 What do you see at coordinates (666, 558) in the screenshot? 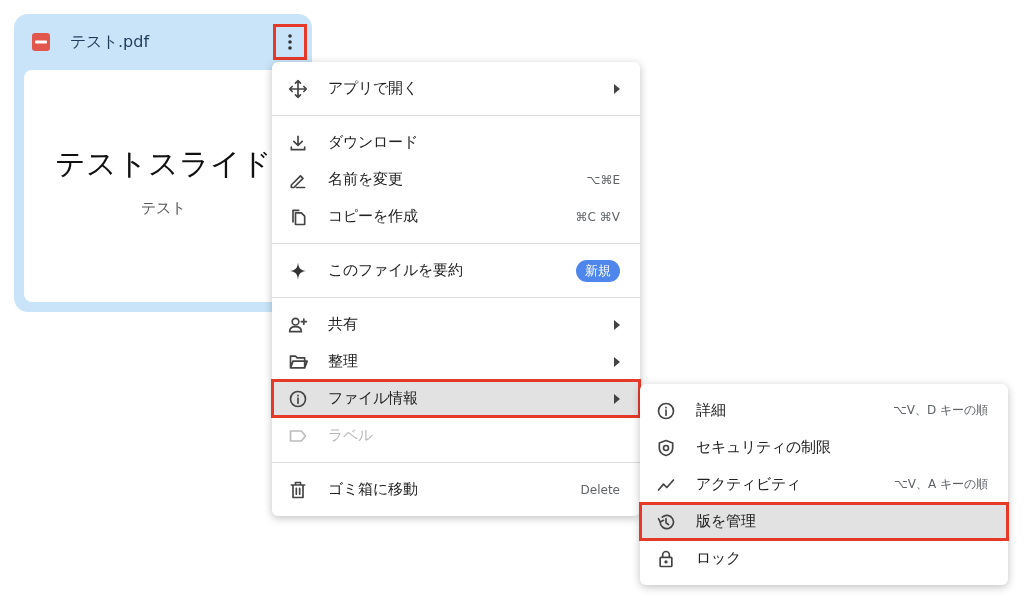
I see `lock-icon` at bounding box center [666, 558].